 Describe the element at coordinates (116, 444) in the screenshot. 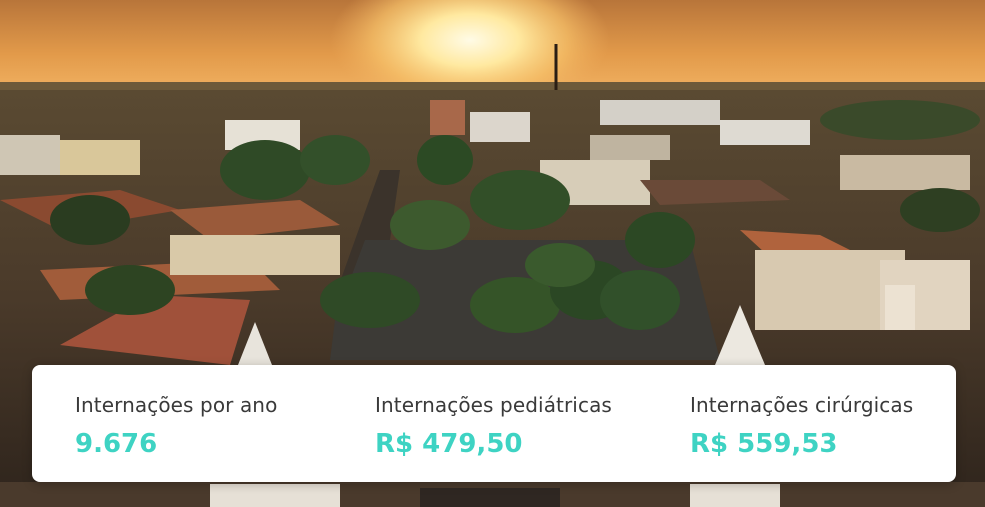

I see `stat-value: 9.676` at that location.